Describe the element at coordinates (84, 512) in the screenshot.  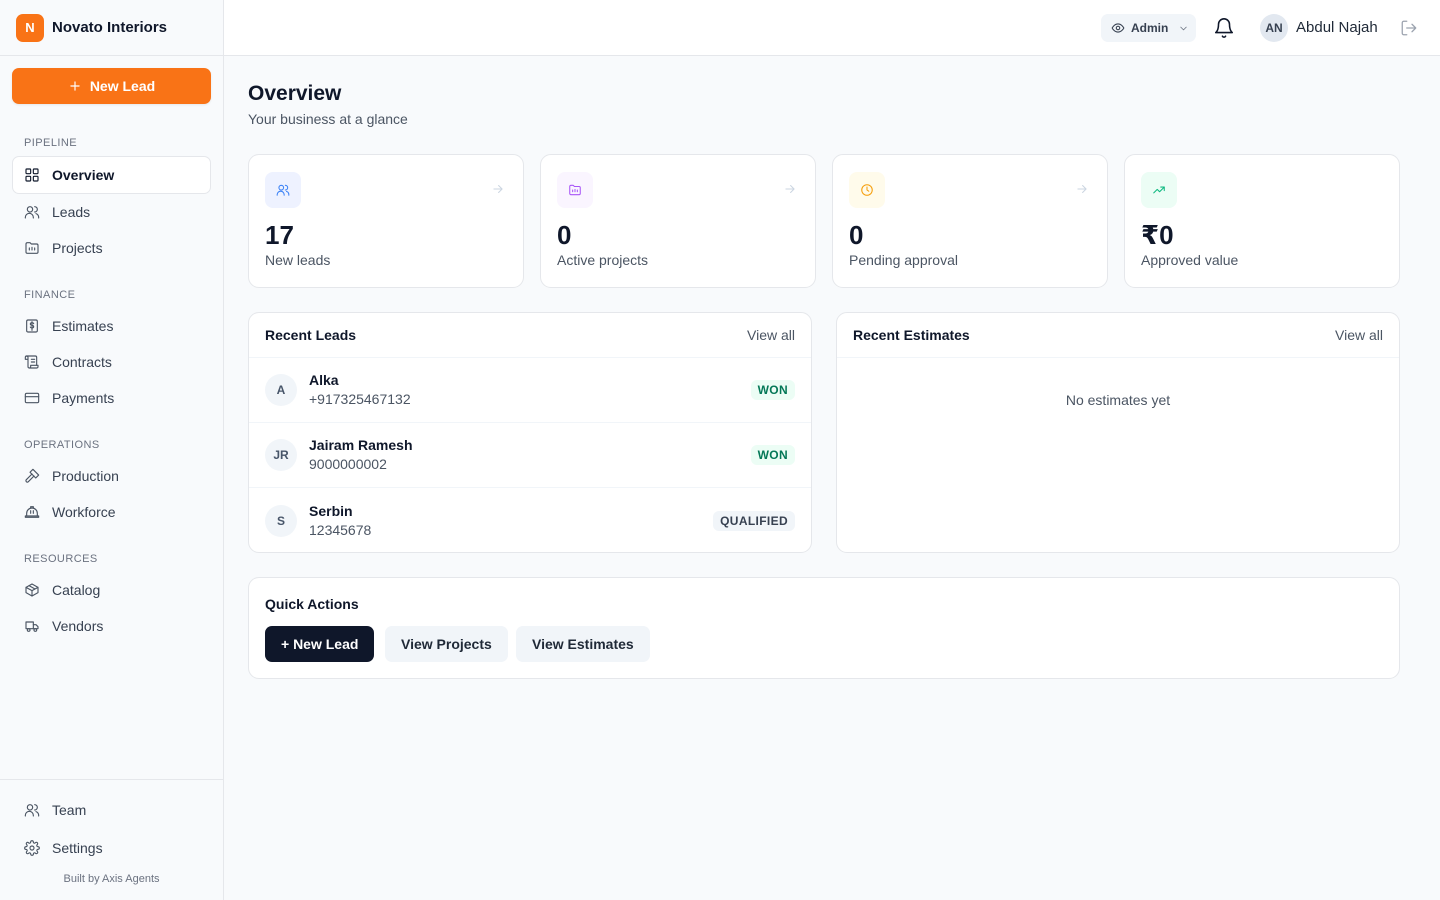
I see `sidebar-item-label: Workforce` at that location.